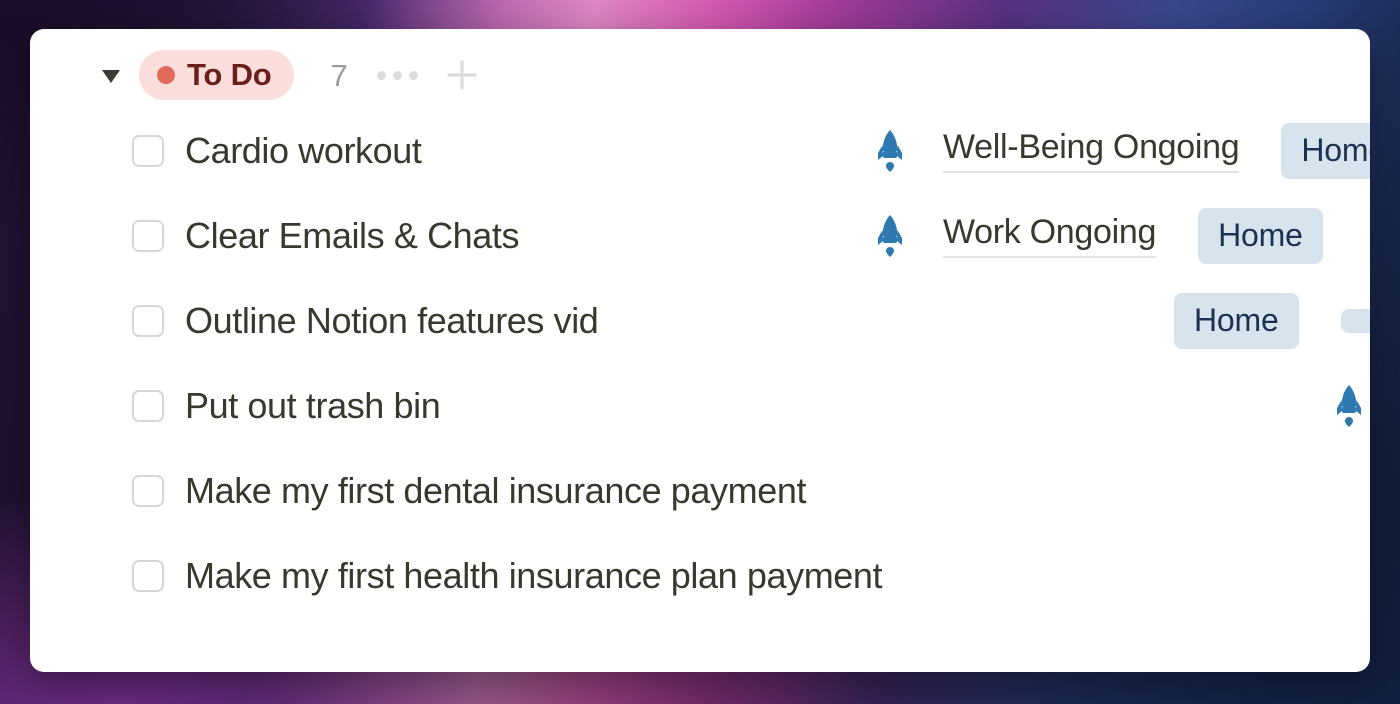 This screenshot has height=704, width=1400. What do you see at coordinates (339, 75) in the screenshot?
I see `group-count: 7` at bounding box center [339, 75].